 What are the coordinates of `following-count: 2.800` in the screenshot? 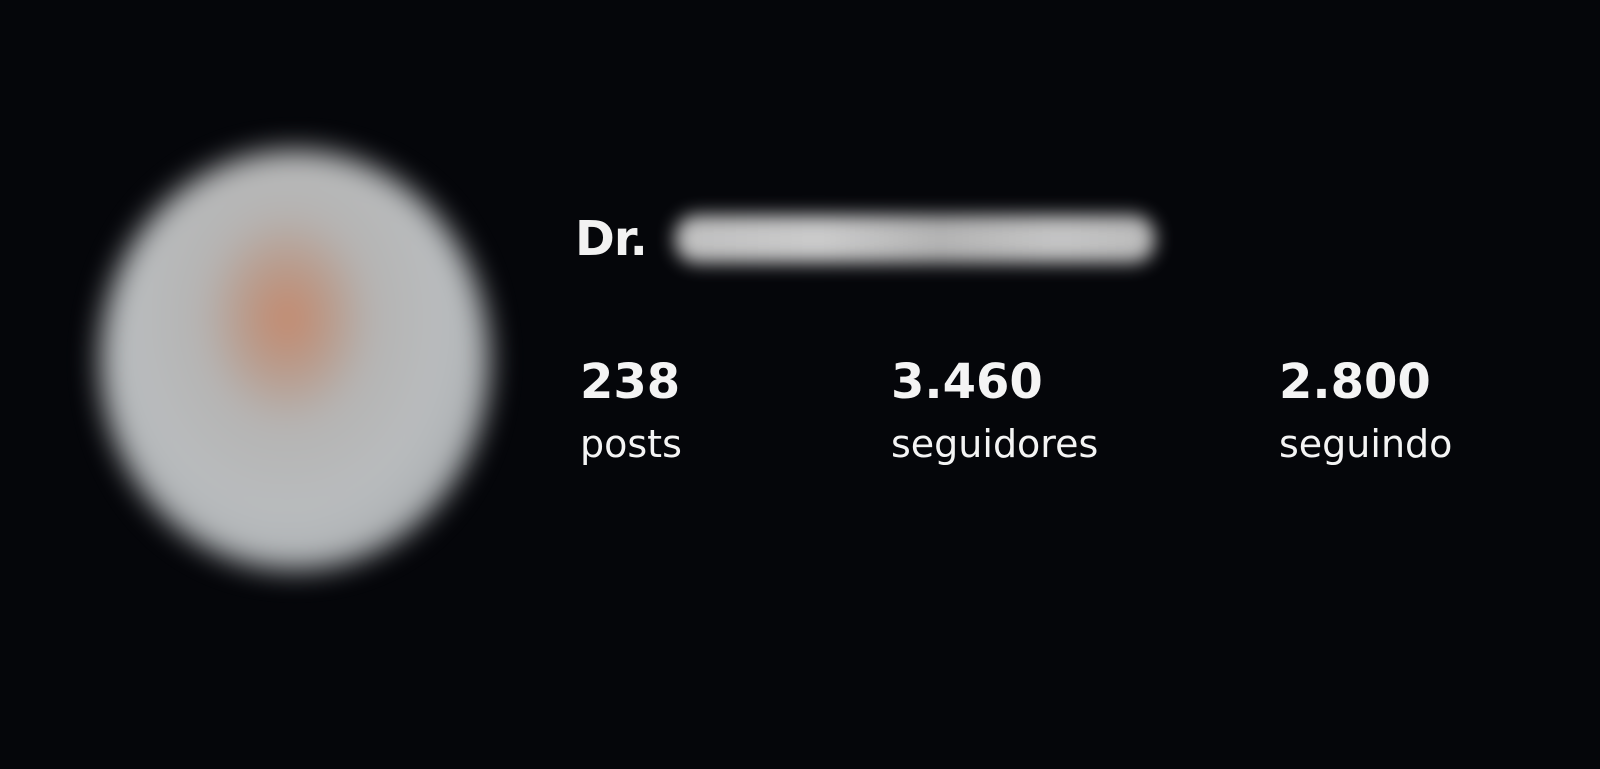 It's located at (1355, 382).